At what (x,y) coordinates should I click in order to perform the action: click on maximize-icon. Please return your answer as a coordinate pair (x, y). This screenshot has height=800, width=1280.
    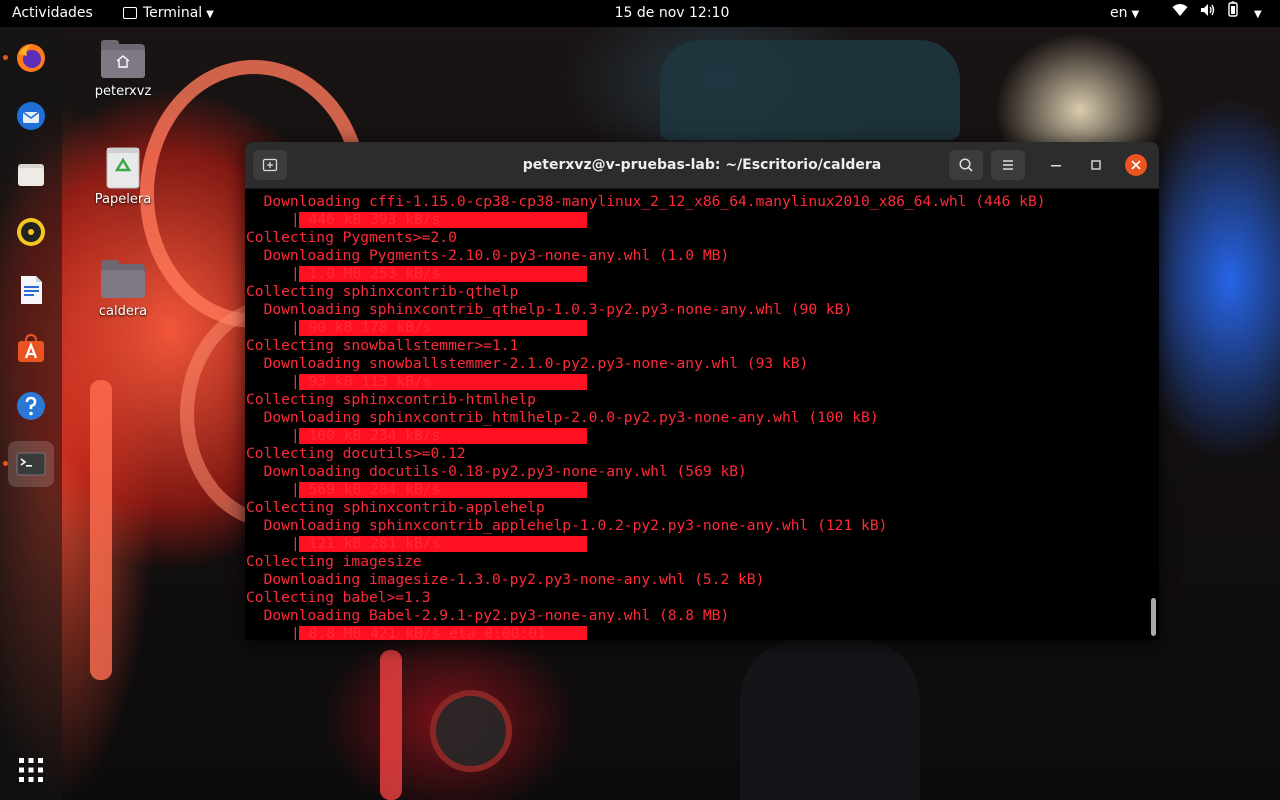
    Looking at the image, I should click on (1096, 165).